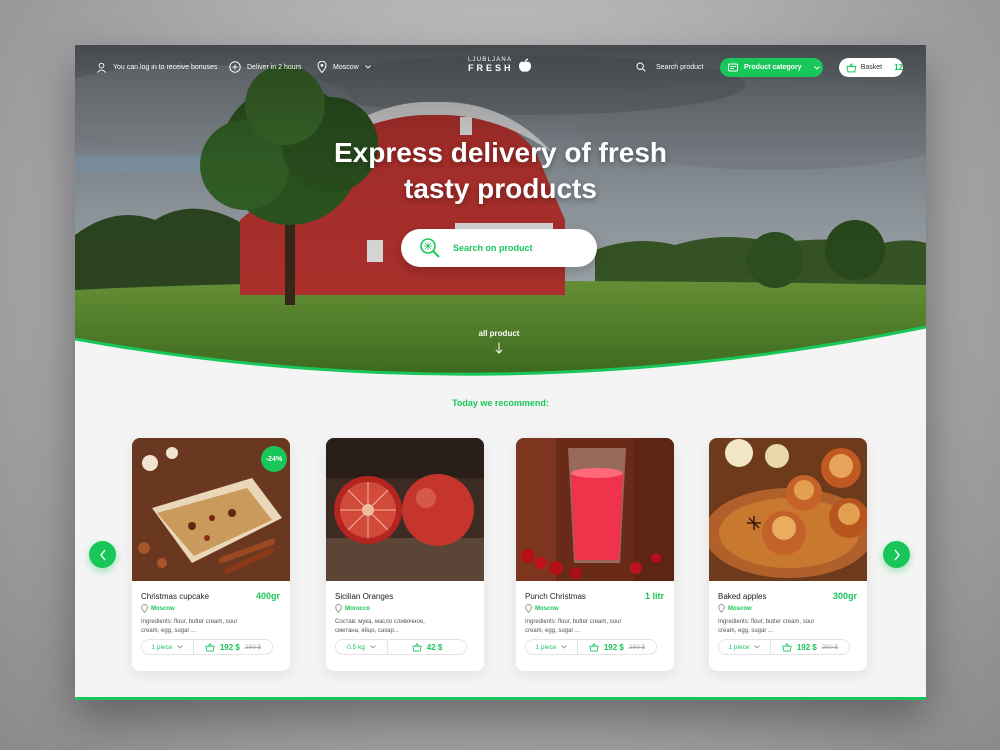  Describe the element at coordinates (555, 596) in the screenshot. I see `product-name: Punch Christmas` at that location.